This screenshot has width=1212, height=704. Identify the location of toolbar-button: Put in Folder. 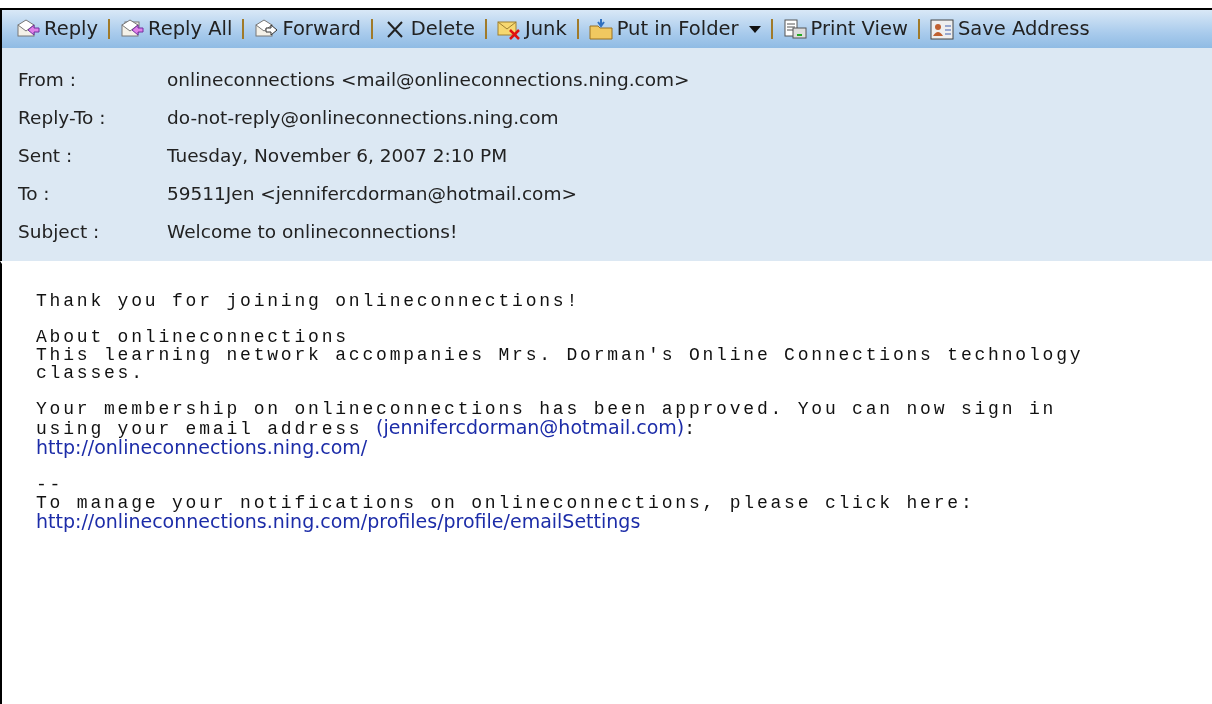
(674, 29).